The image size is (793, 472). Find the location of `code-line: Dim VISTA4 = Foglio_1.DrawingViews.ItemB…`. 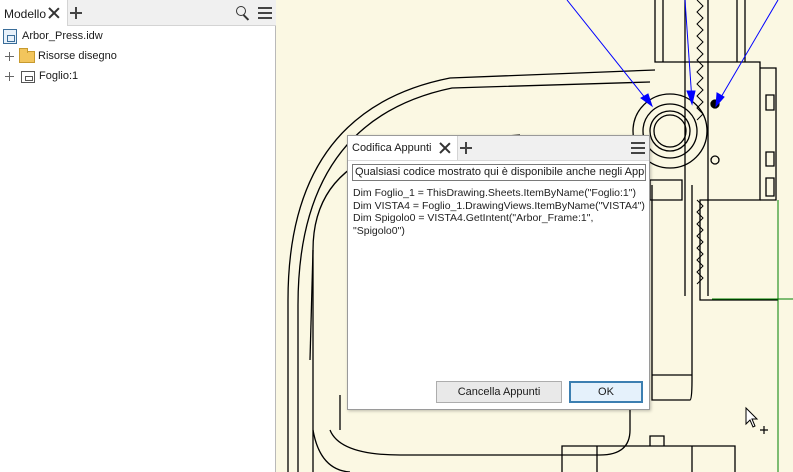

code-line: Dim VISTA4 = Foglio_1.DrawingViews.ItemB… is located at coordinates (499, 205).